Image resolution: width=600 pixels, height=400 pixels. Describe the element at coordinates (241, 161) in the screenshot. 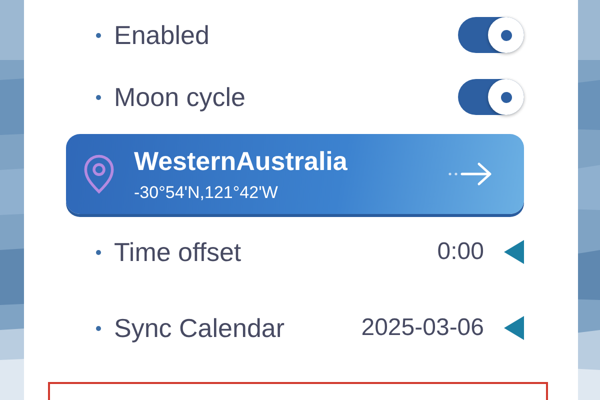

I see `location-name: WesternAustralia` at that location.